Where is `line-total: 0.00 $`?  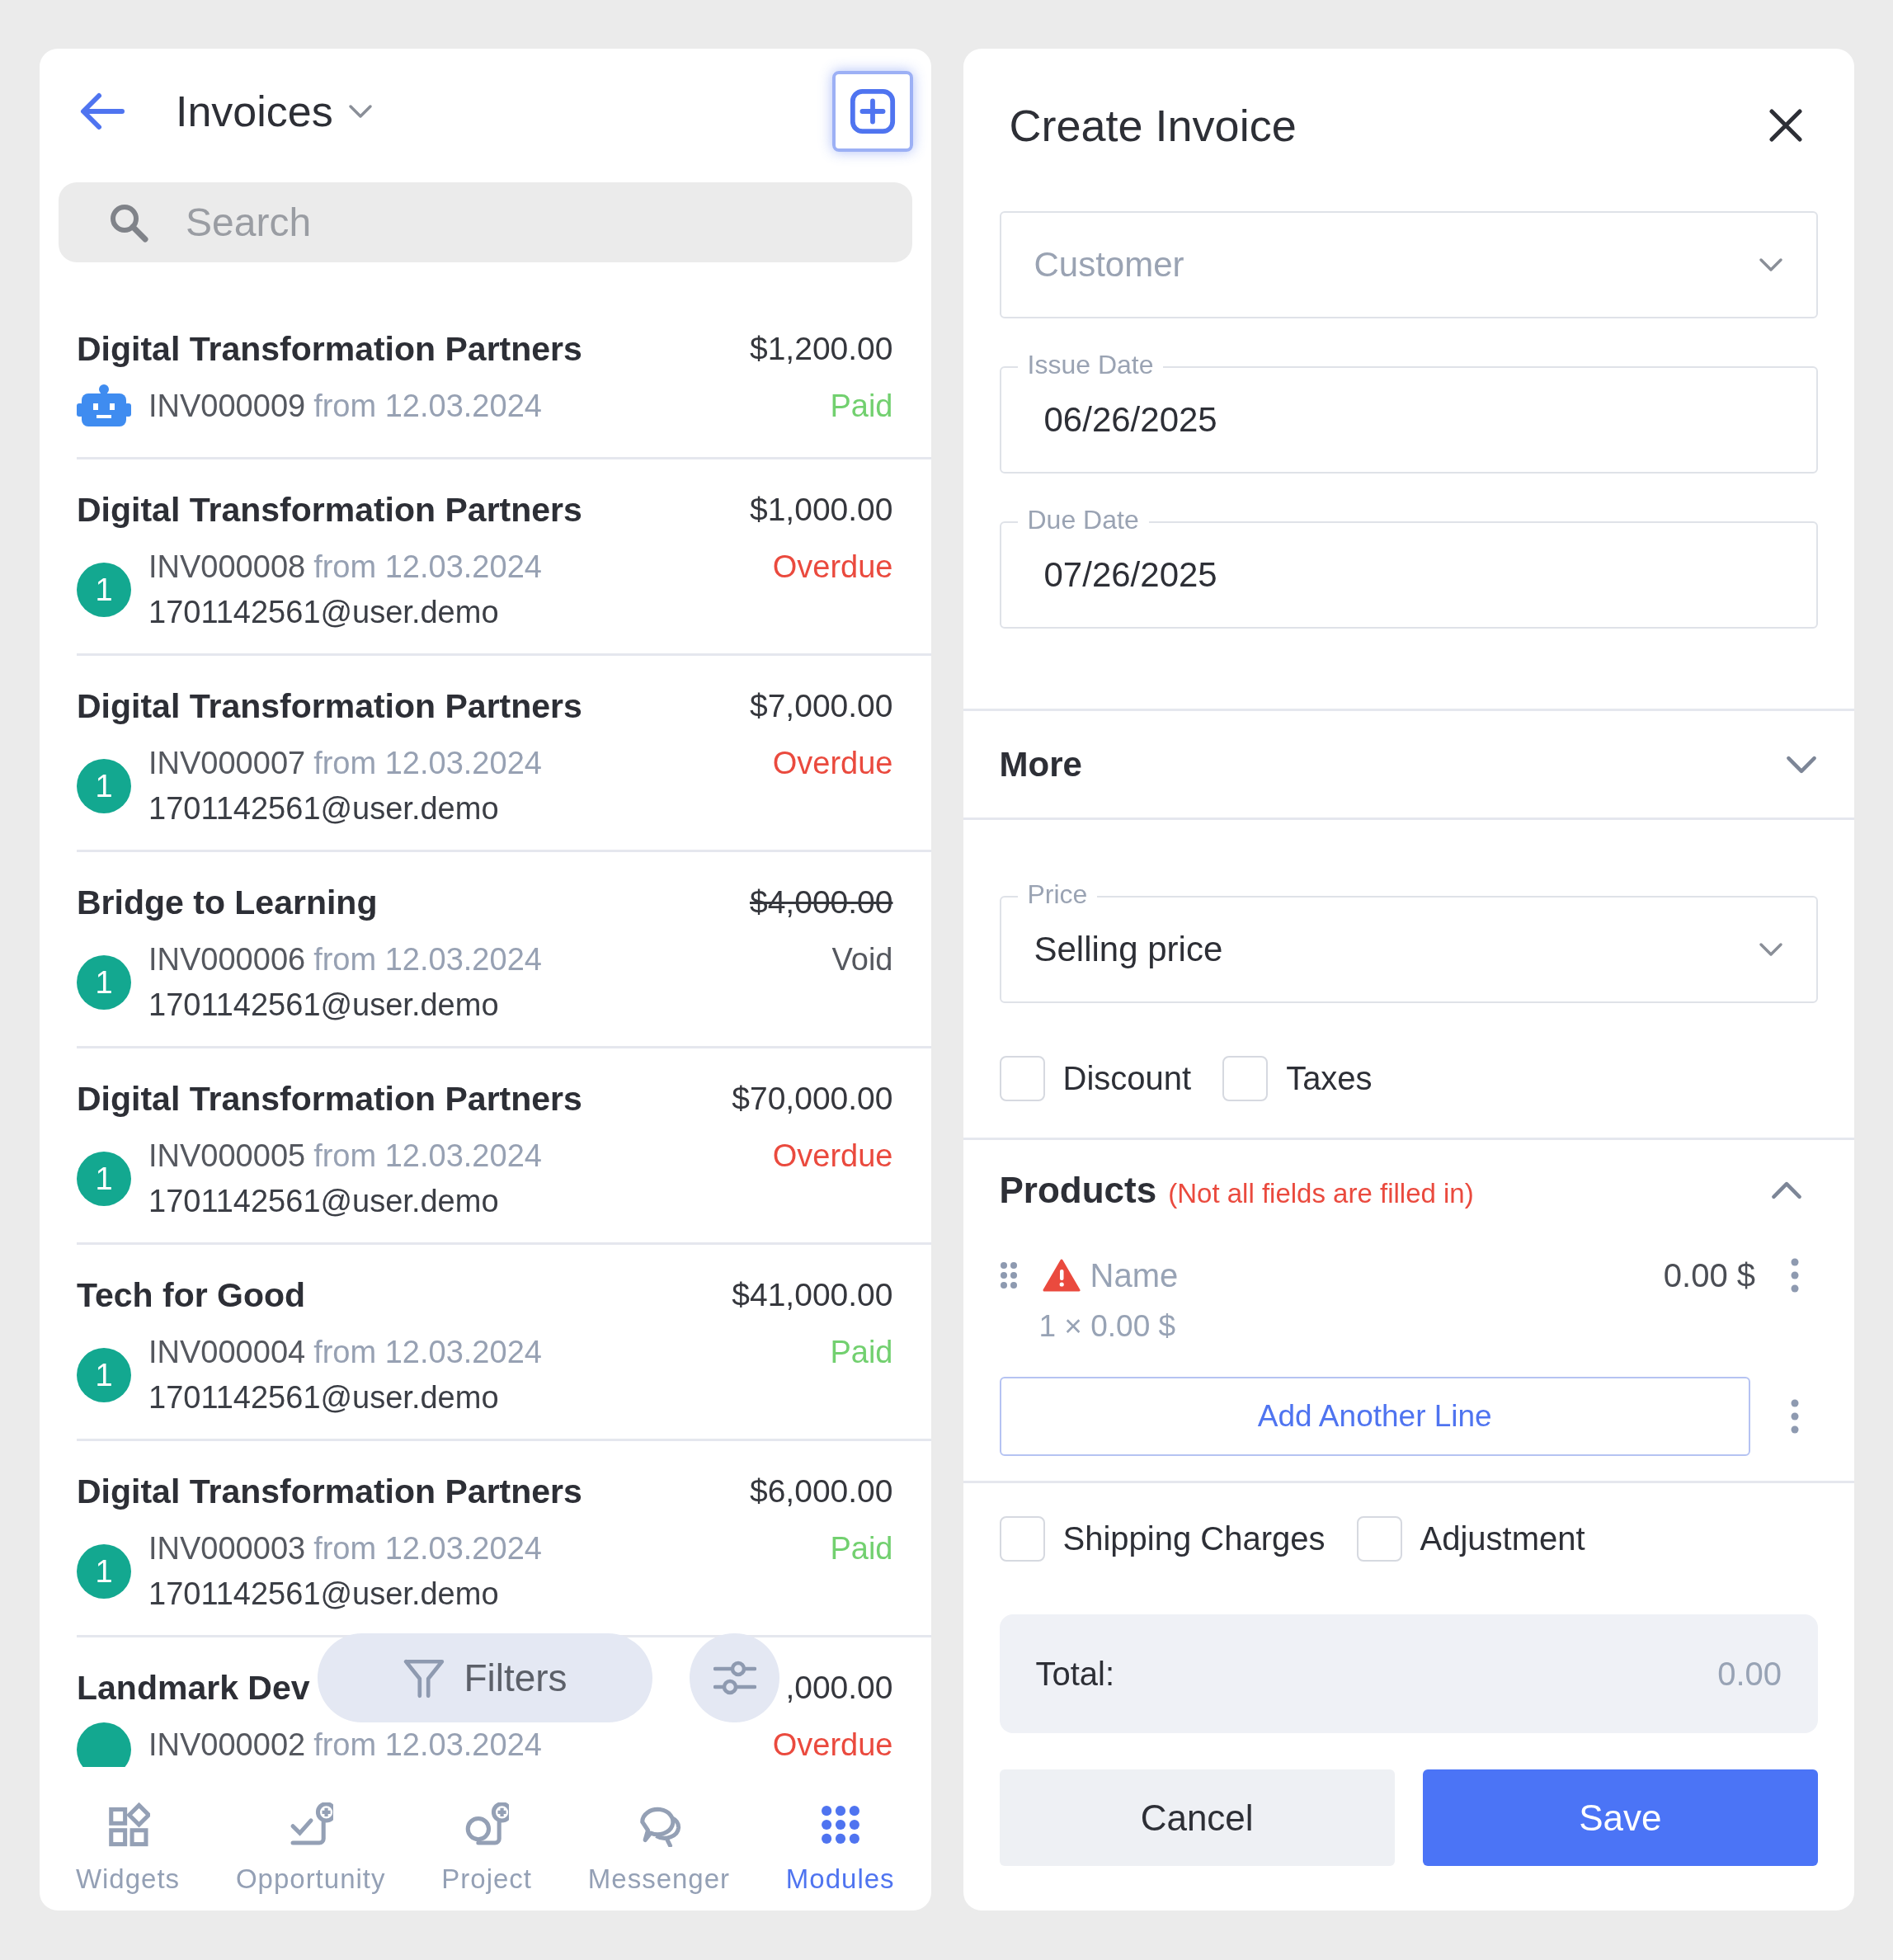
line-total: 0.00 $ is located at coordinates (1709, 1275).